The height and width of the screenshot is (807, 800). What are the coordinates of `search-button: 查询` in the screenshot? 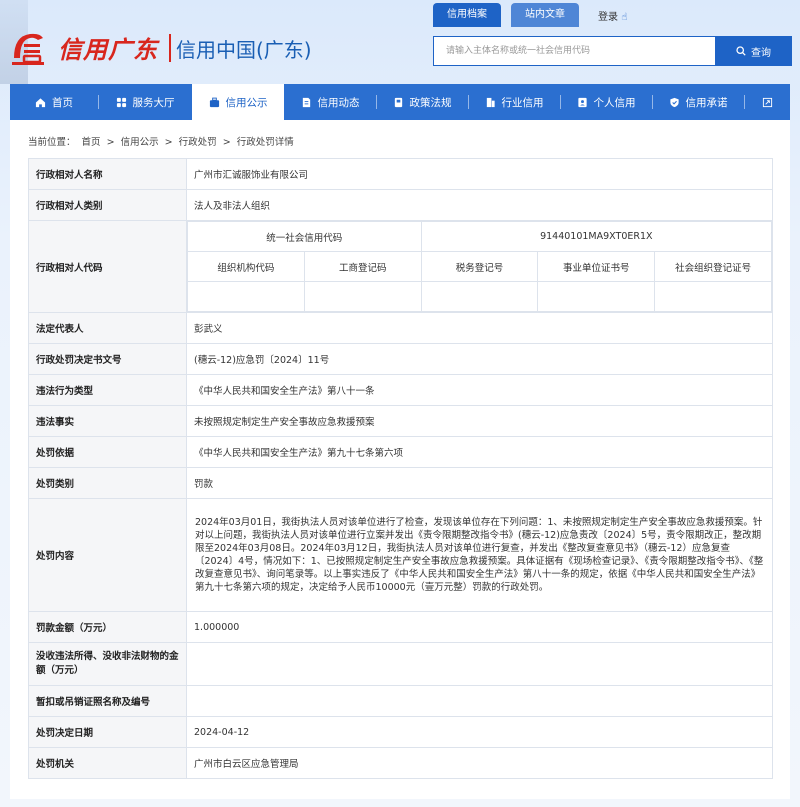 It's located at (753, 51).